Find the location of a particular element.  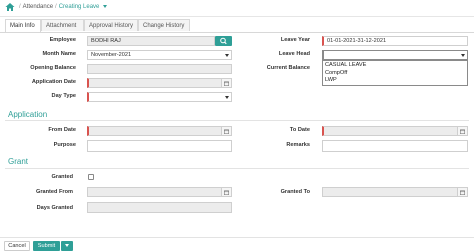

breadcrumb: / Attendance / Creating Leave is located at coordinates (62, 7).